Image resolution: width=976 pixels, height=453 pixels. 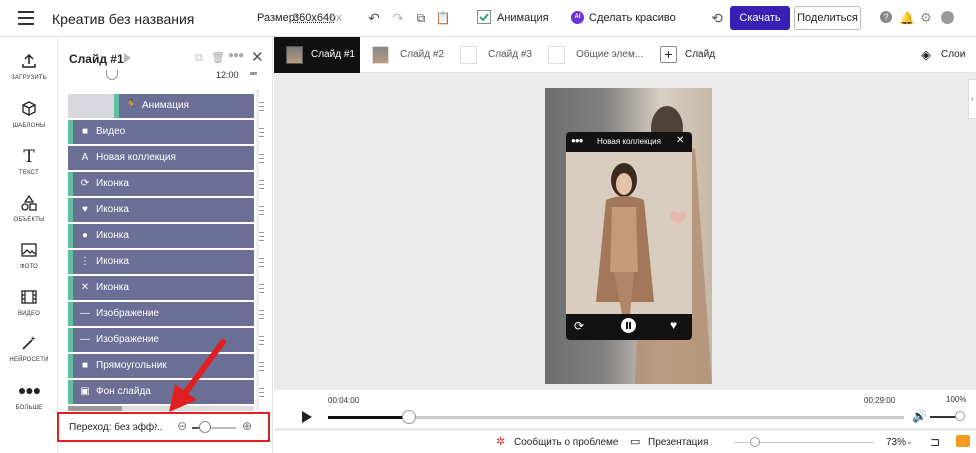 I want to click on layers-stack-icon: ◈, so click(x=926, y=55).